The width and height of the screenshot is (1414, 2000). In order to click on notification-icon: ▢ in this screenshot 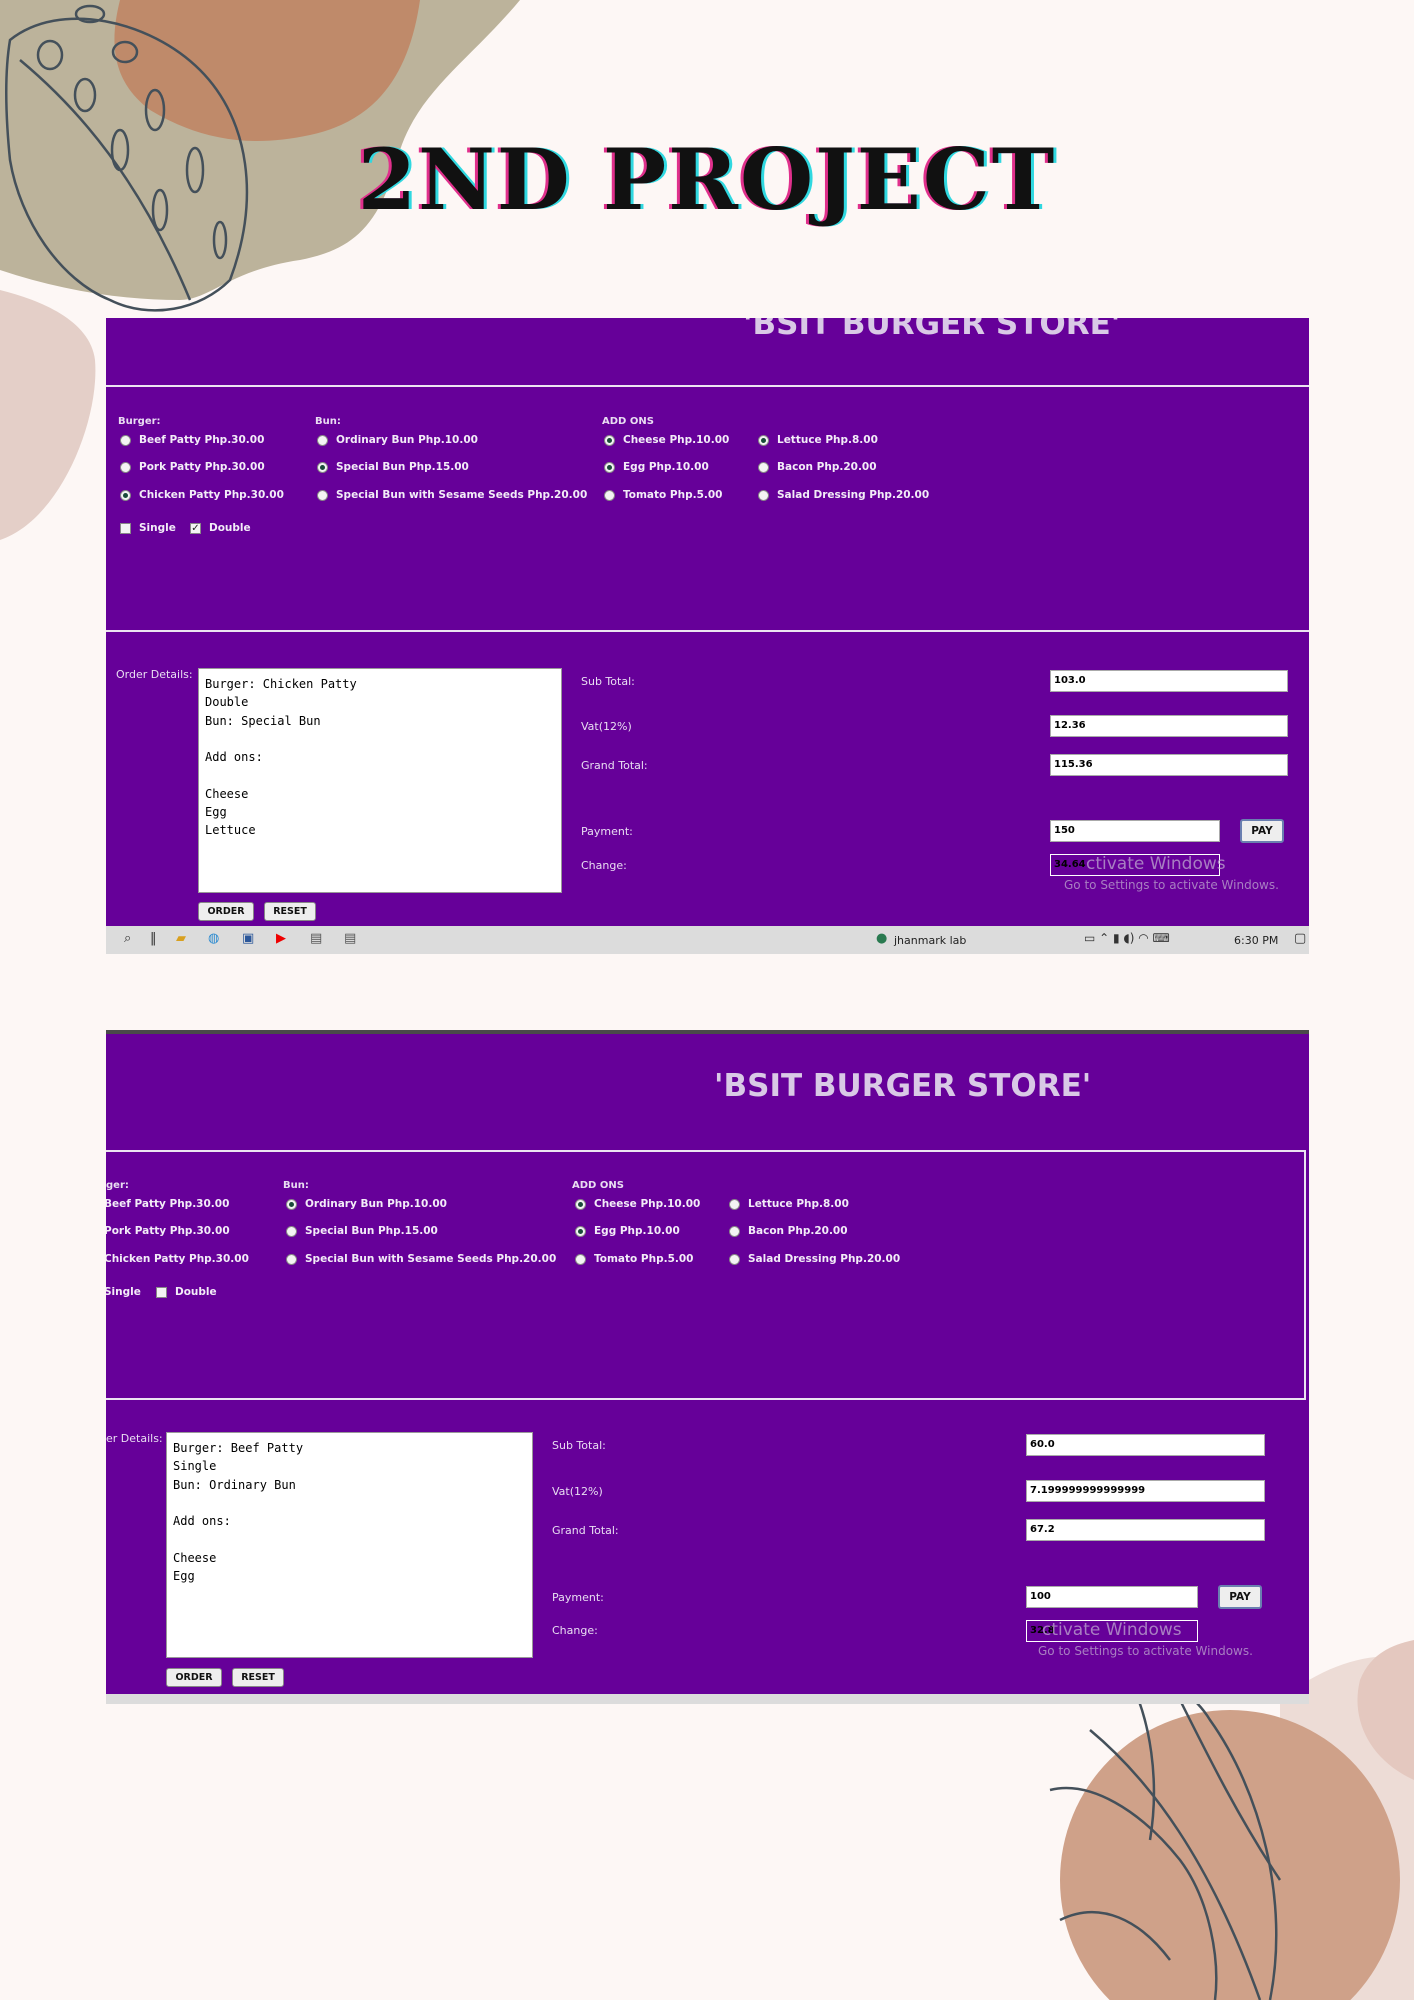, I will do `click(1300, 938)`.